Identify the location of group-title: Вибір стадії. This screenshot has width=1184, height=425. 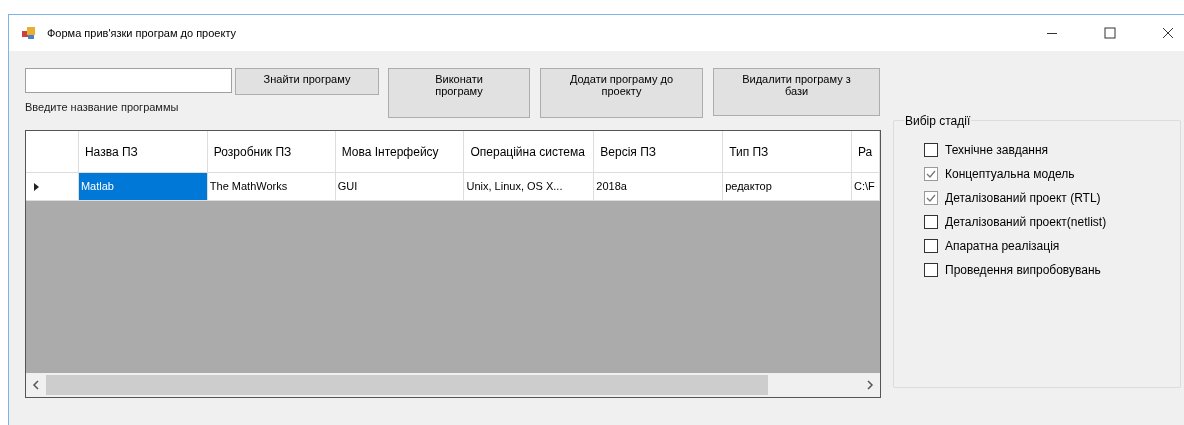
(938, 121).